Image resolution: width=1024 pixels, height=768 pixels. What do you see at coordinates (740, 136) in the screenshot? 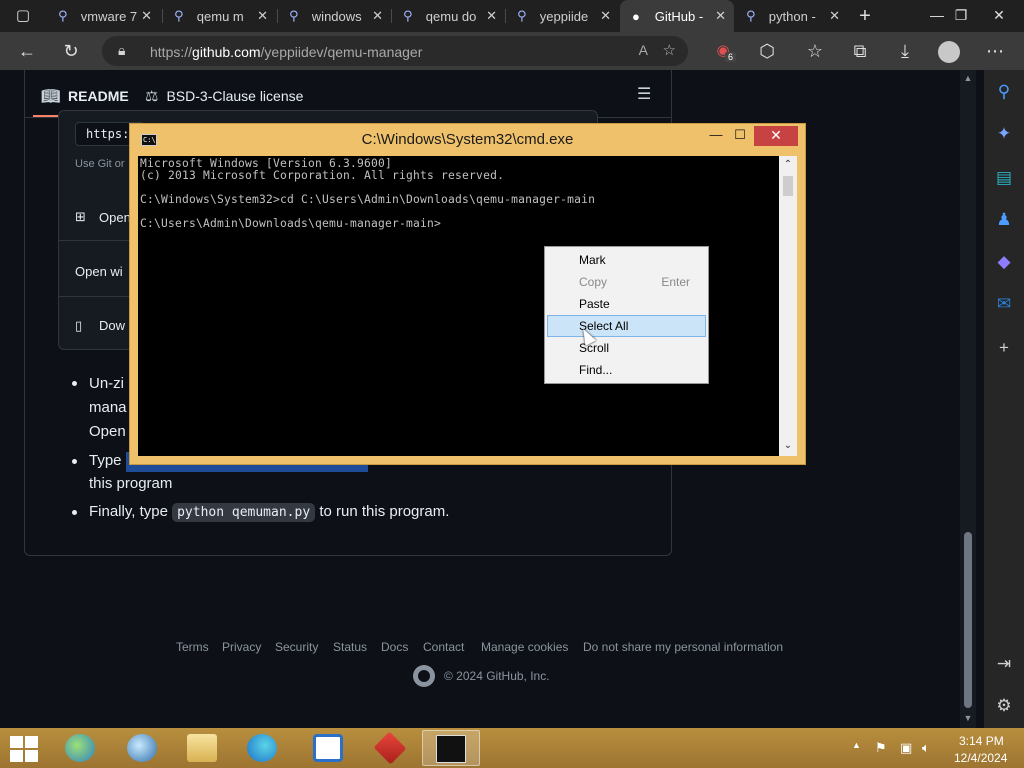
I see `maximize-icon: ☐` at bounding box center [740, 136].